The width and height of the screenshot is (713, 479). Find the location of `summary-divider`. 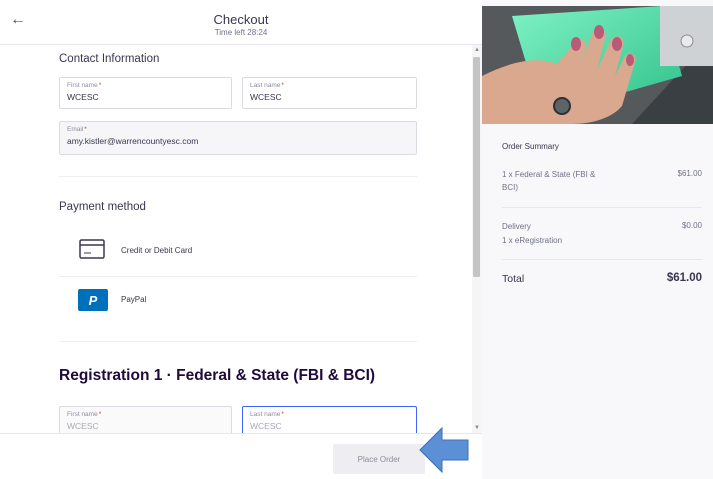

summary-divider is located at coordinates (602, 207).